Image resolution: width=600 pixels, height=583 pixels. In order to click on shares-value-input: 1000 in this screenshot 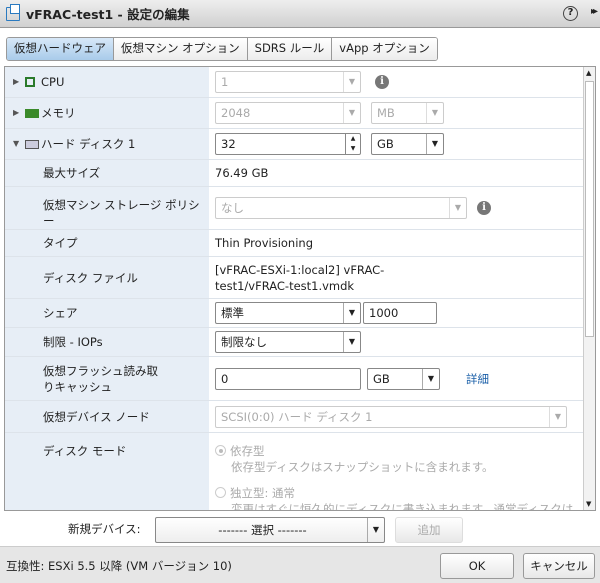, I will do `click(400, 313)`.